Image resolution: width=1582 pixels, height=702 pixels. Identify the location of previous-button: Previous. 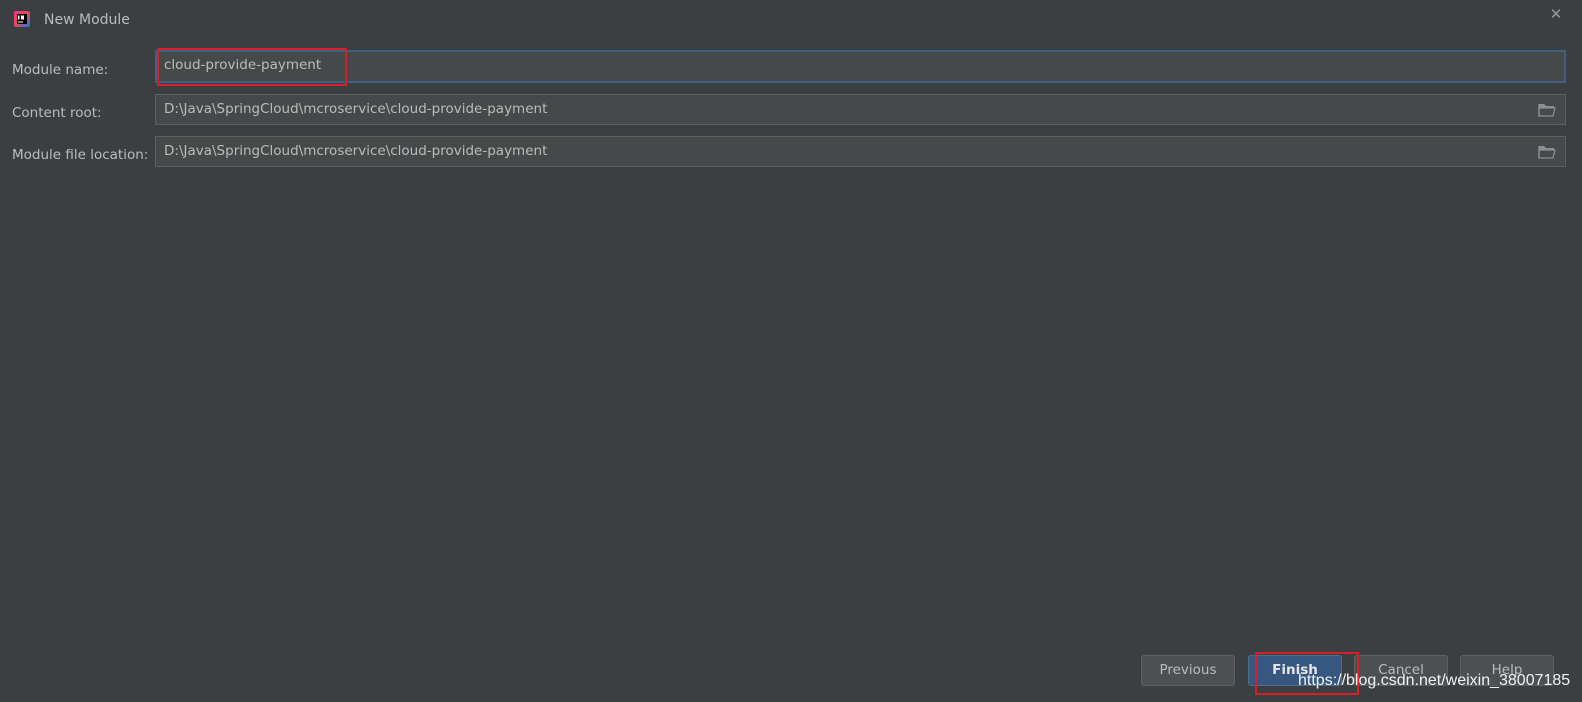
(1188, 670).